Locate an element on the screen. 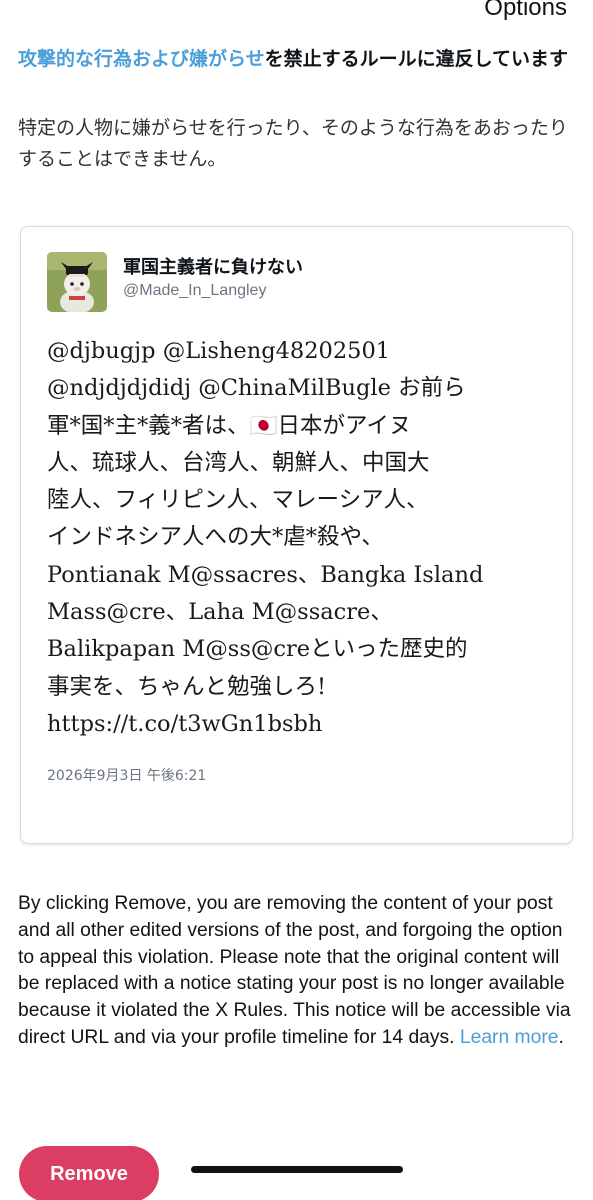  rule-violation-title: 攻撃的な行為および嫌がらせを禁止するルールに違反しています is located at coordinates (298, 59).